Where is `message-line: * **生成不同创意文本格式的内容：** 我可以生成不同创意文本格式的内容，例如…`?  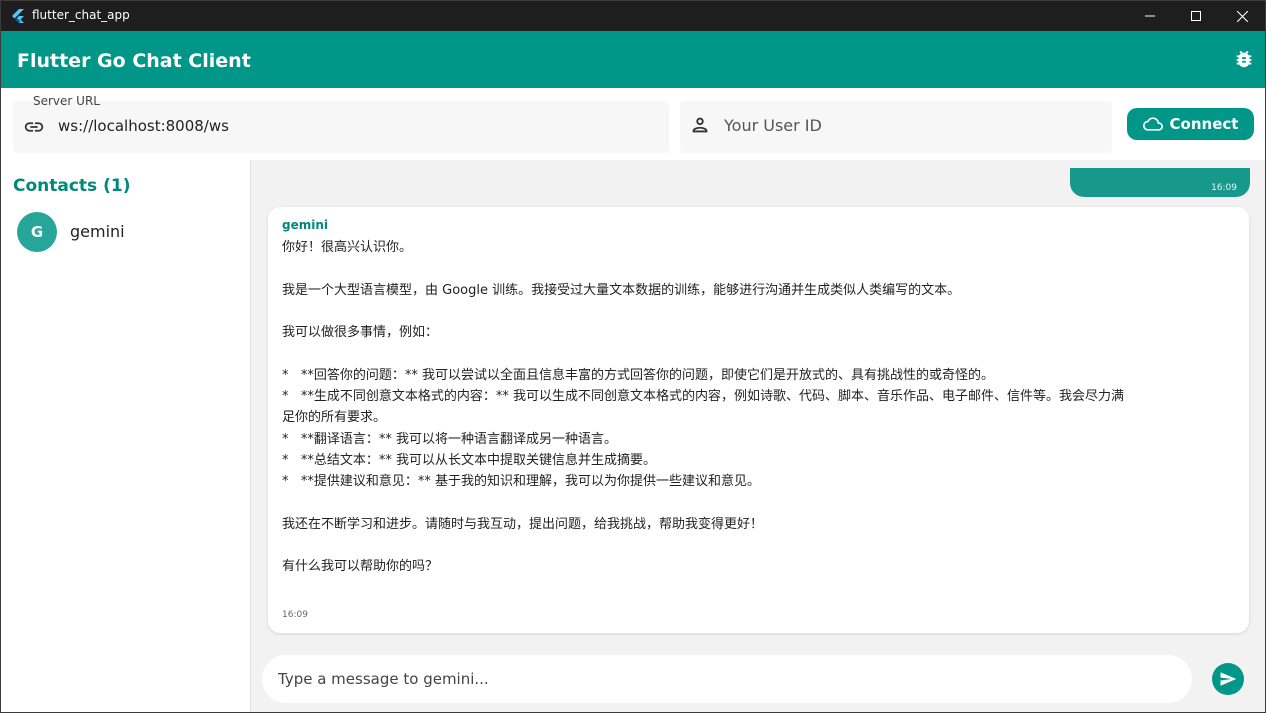 message-line: * **生成不同创意文本格式的内容：** 我可以生成不同创意文本格式的内容，例如… is located at coordinates (703, 397).